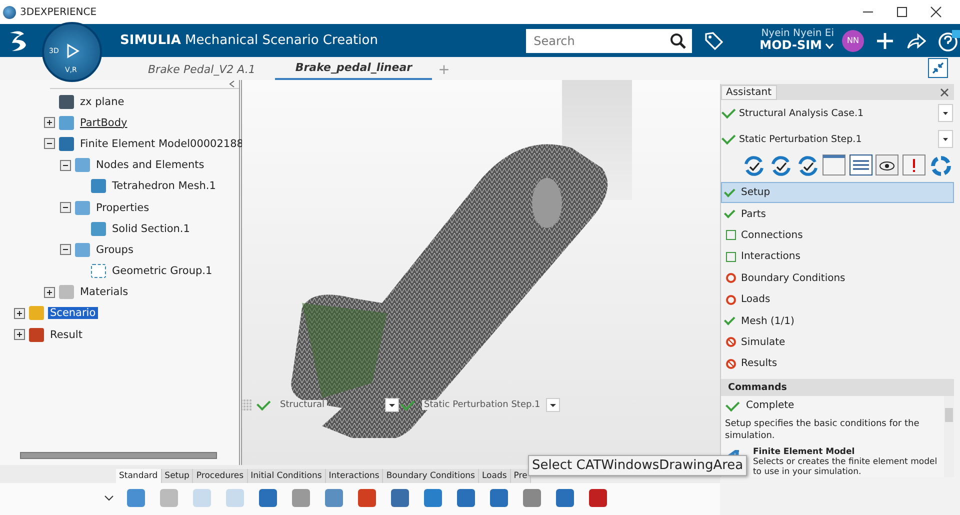  Describe the element at coordinates (247, 405) in the screenshot. I see `grip-icon` at that location.